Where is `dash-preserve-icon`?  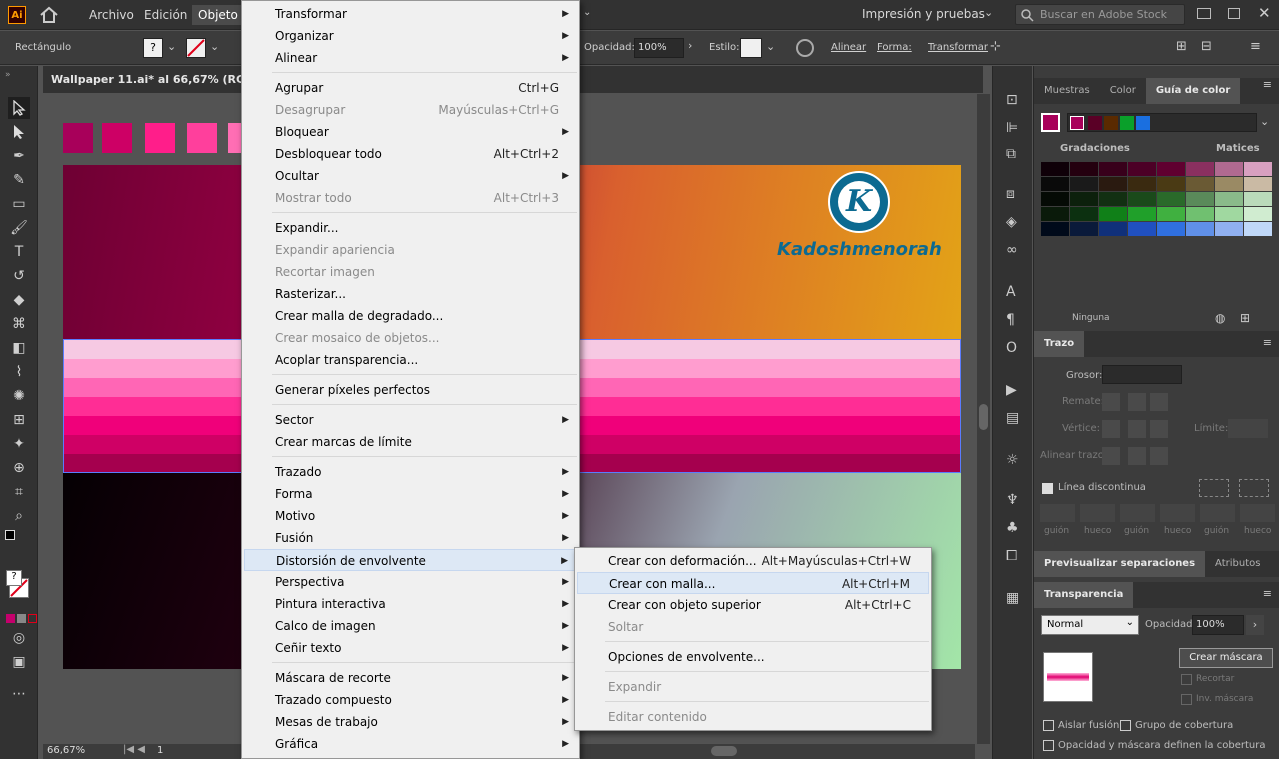
dash-preserve-icon is located at coordinates (1214, 488).